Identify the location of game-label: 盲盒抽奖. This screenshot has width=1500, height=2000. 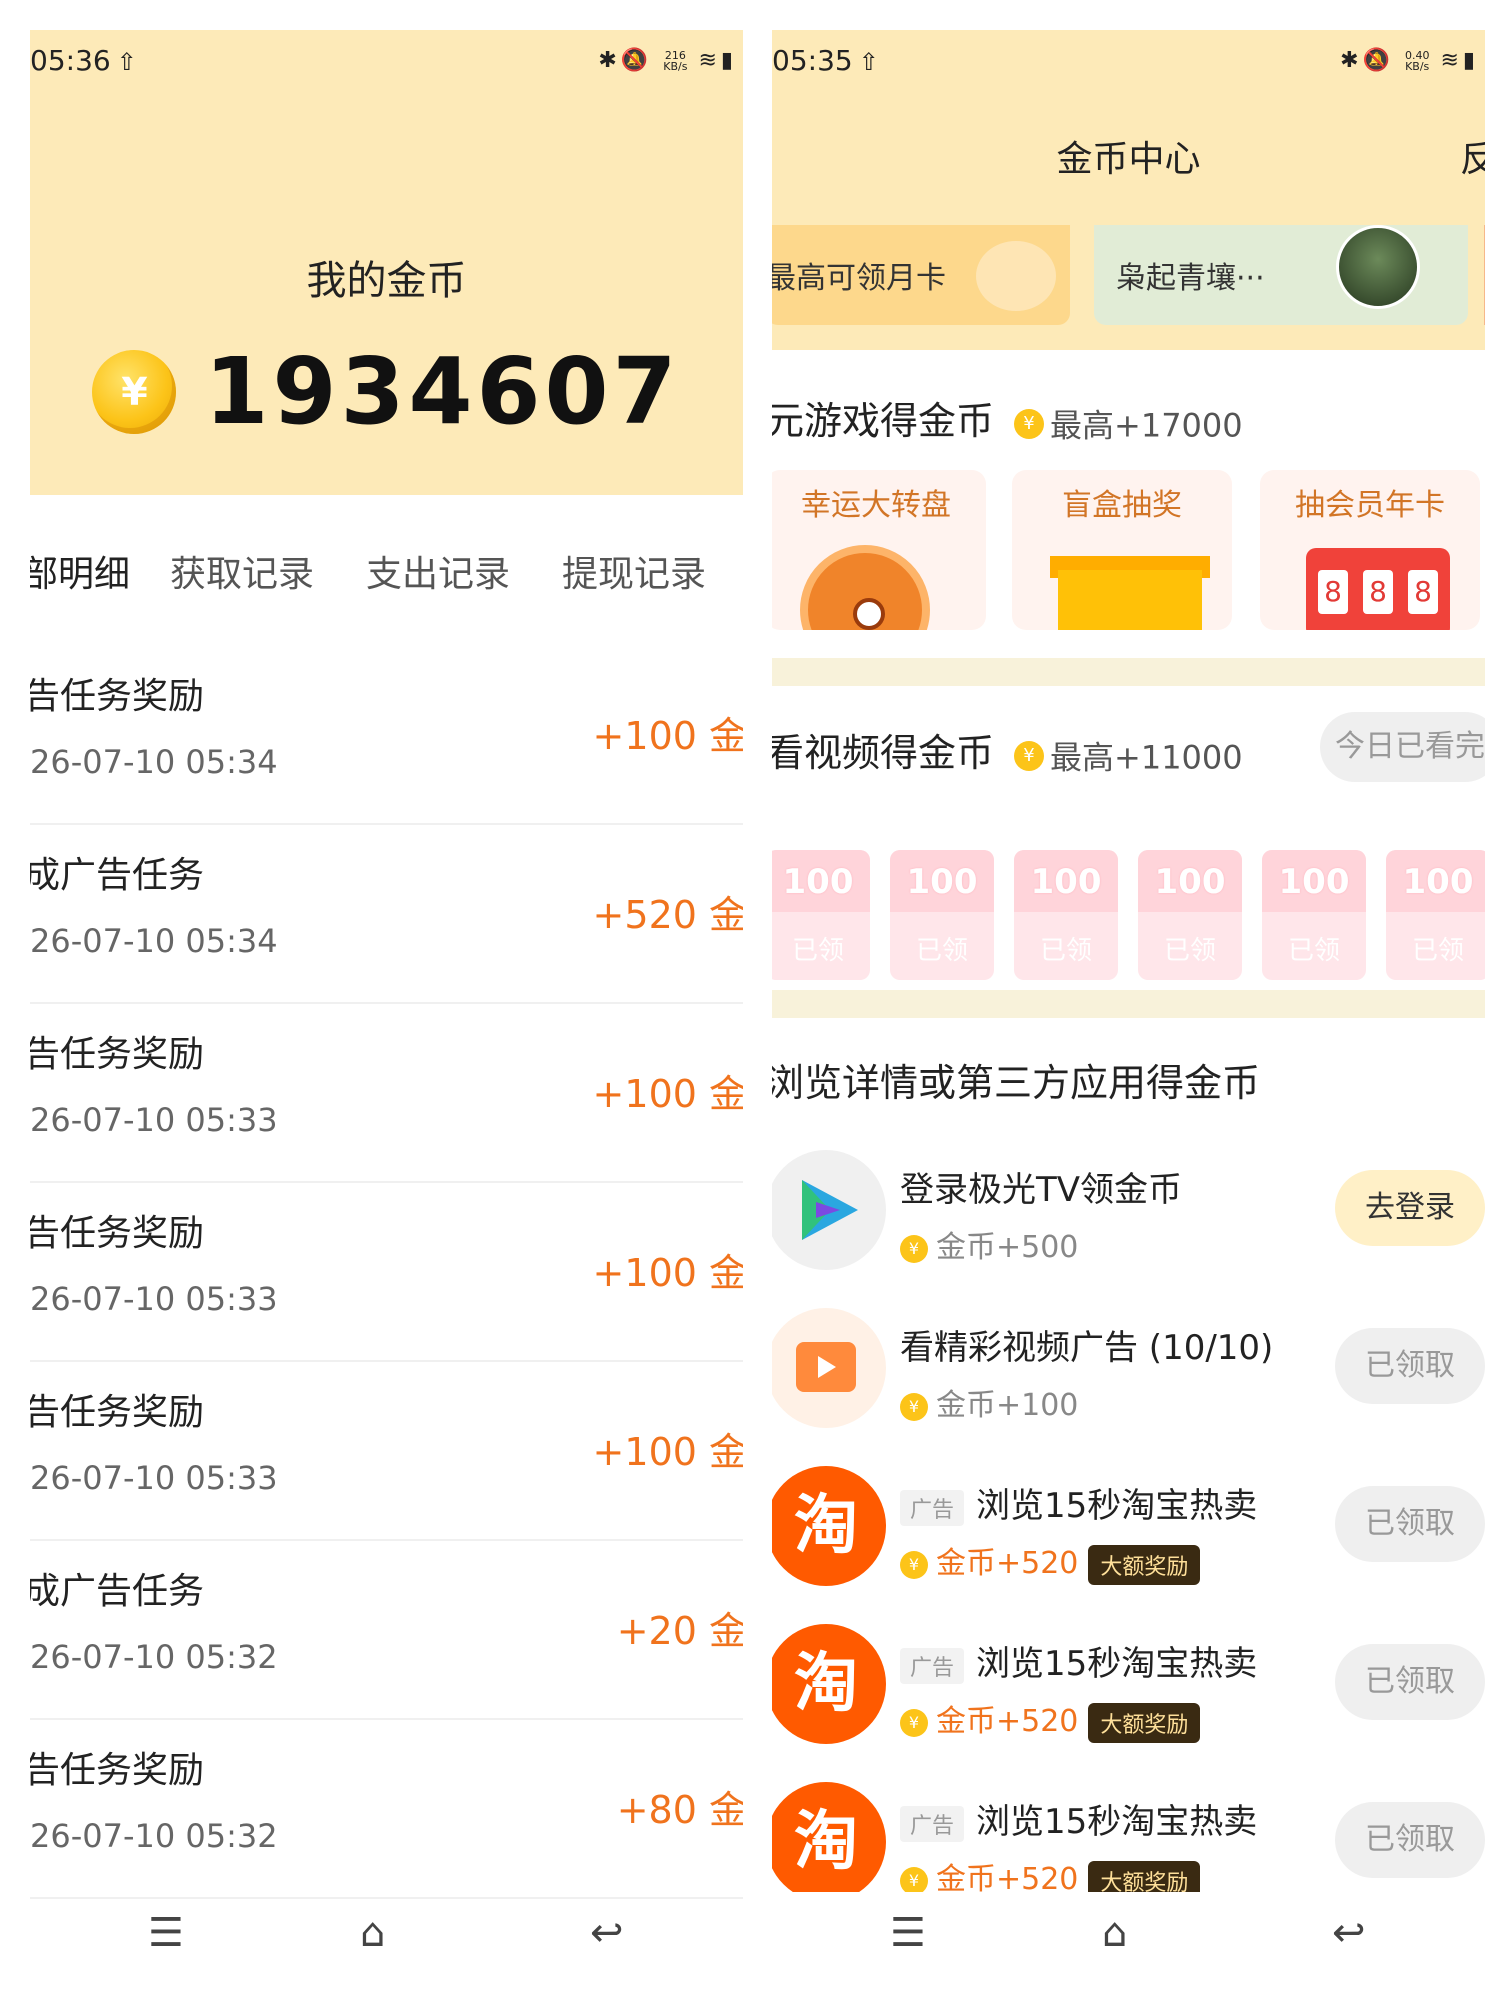
(1122, 505).